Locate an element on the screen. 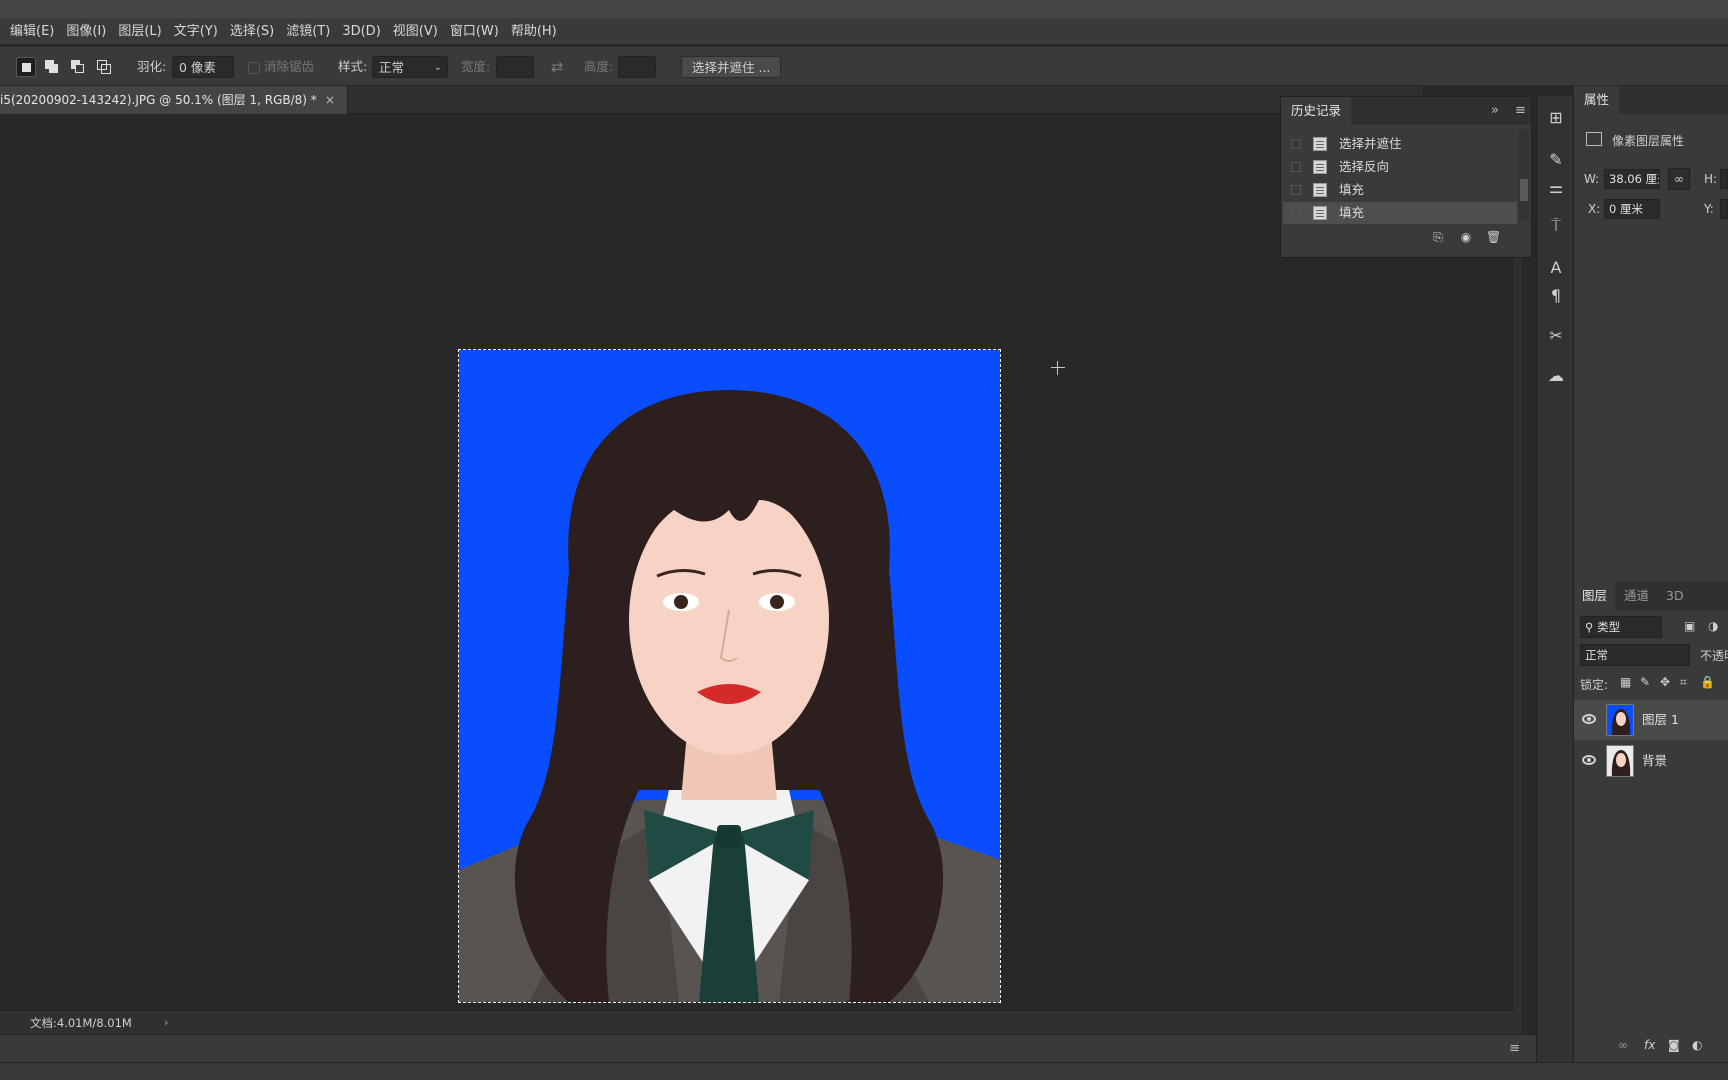 This screenshot has width=1728, height=1080. feather-input: 0 像素 is located at coordinates (203, 67).